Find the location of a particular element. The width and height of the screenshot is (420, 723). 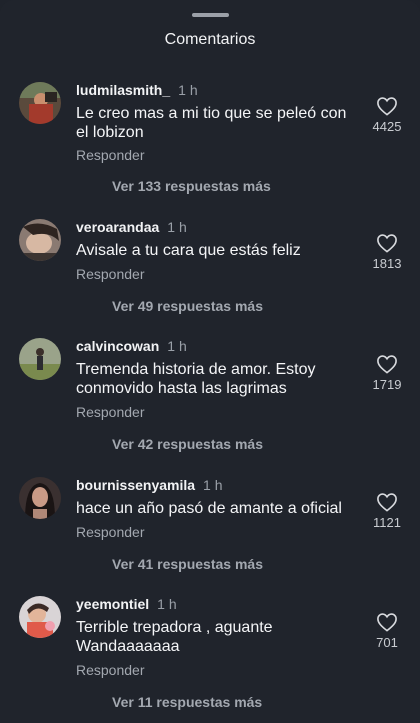

comment-header: calvincowan 1 h is located at coordinates (131, 346).